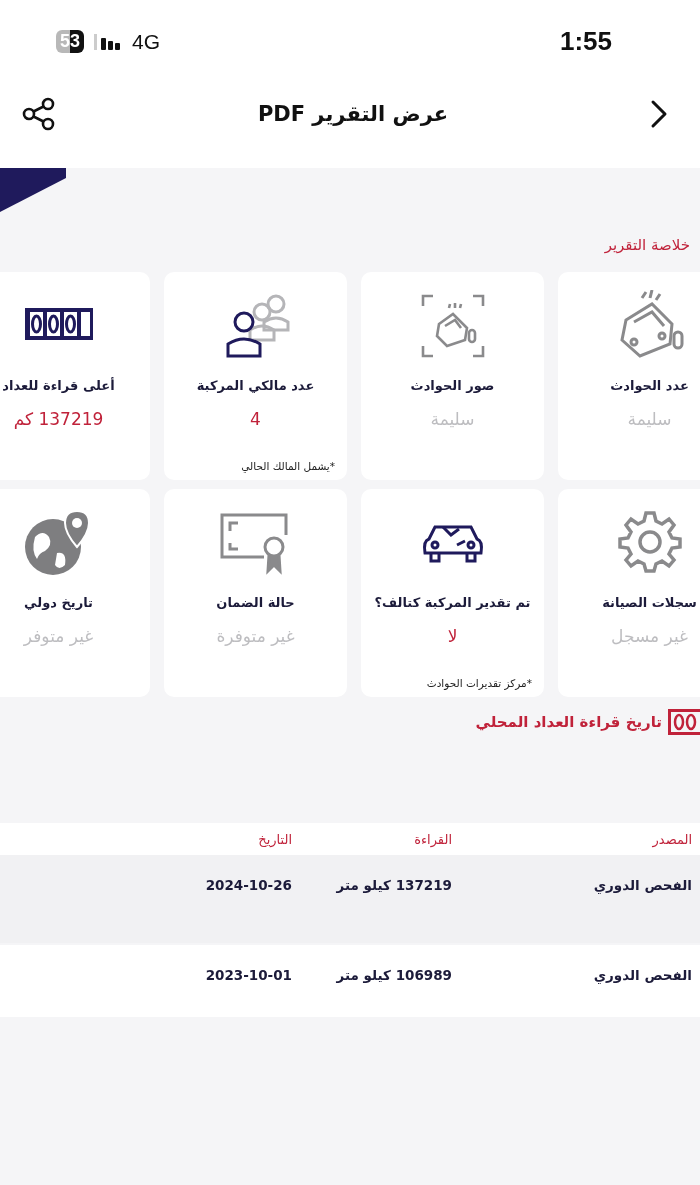  I want to click on card-title: سجلات الصيانة, so click(649, 602).